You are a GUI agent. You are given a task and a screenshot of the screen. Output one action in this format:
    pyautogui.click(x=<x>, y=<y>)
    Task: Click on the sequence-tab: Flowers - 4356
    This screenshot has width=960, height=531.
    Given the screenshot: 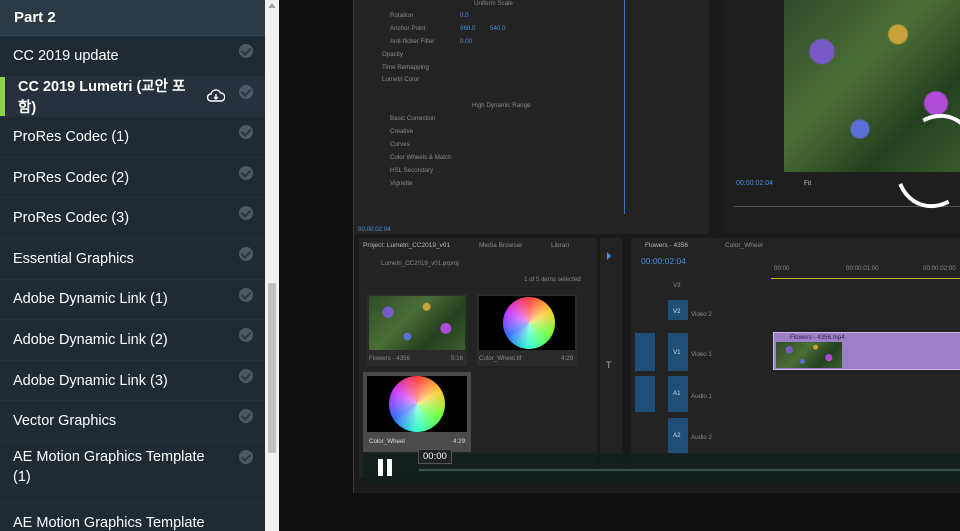 What is the action you would take?
    pyautogui.click(x=666, y=245)
    